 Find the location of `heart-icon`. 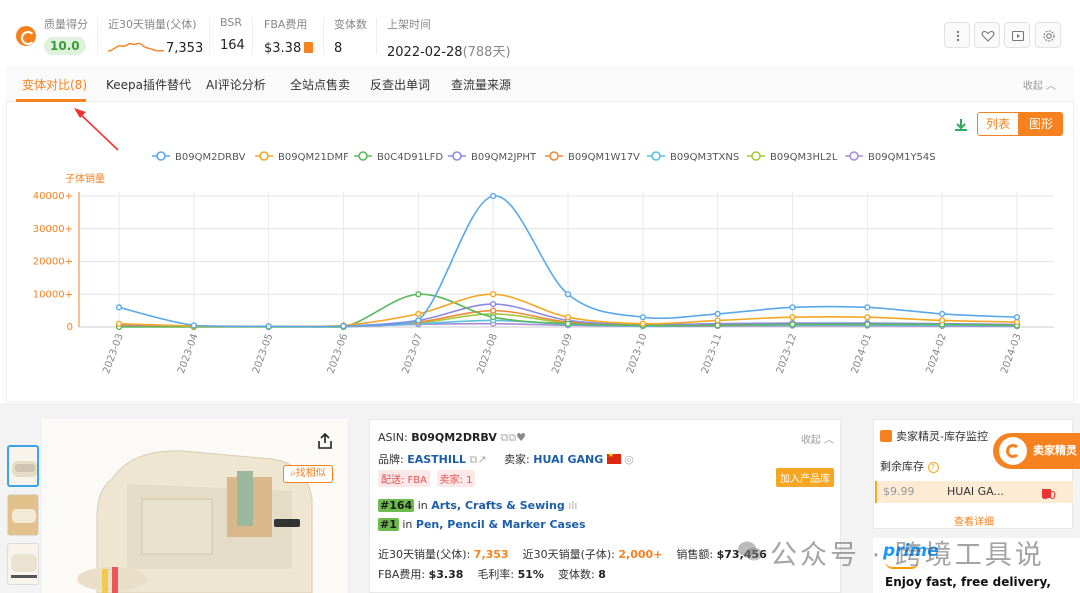

heart-icon is located at coordinates (988, 36).